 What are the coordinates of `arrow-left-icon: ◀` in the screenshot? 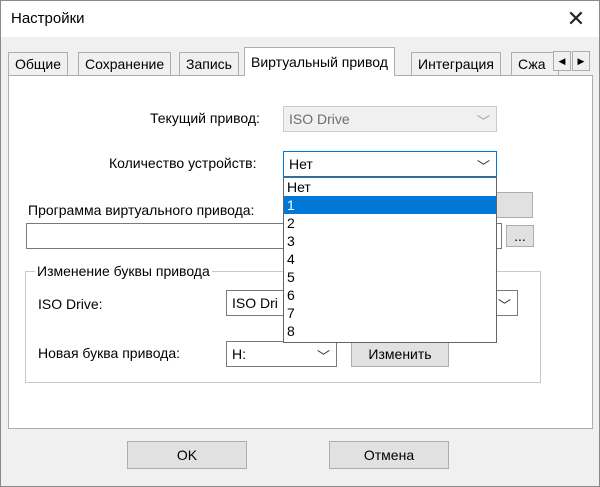 It's located at (562, 60).